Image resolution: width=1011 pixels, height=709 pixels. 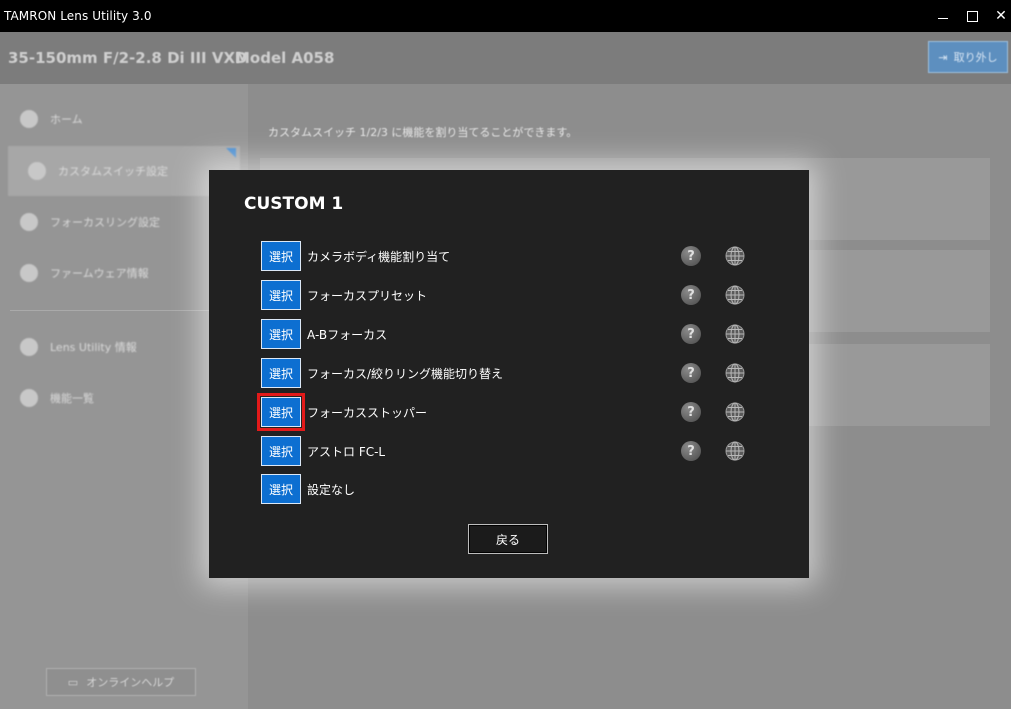 I want to click on option-label: フォーカスプリセット, so click(x=367, y=296).